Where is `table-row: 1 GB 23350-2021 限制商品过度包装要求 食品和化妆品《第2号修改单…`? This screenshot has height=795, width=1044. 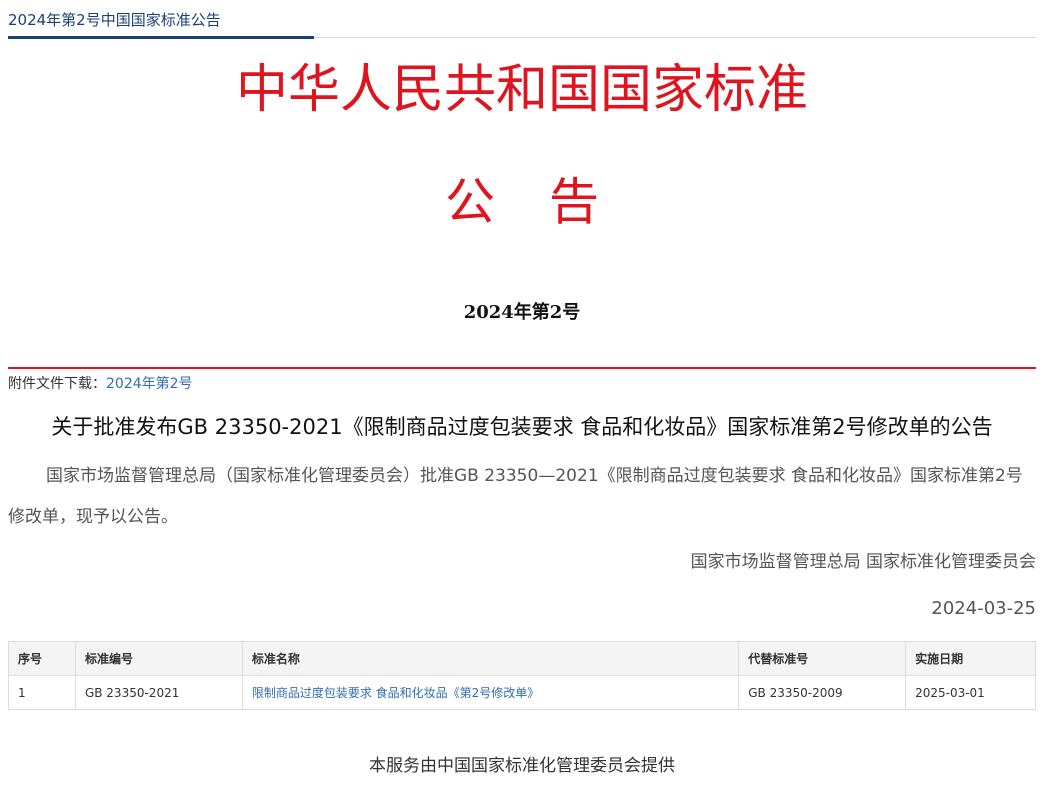 table-row: 1 GB 23350-2021 限制商品过度包装要求 食品和化妆品《第2号修改单… is located at coordinates (522, 692).